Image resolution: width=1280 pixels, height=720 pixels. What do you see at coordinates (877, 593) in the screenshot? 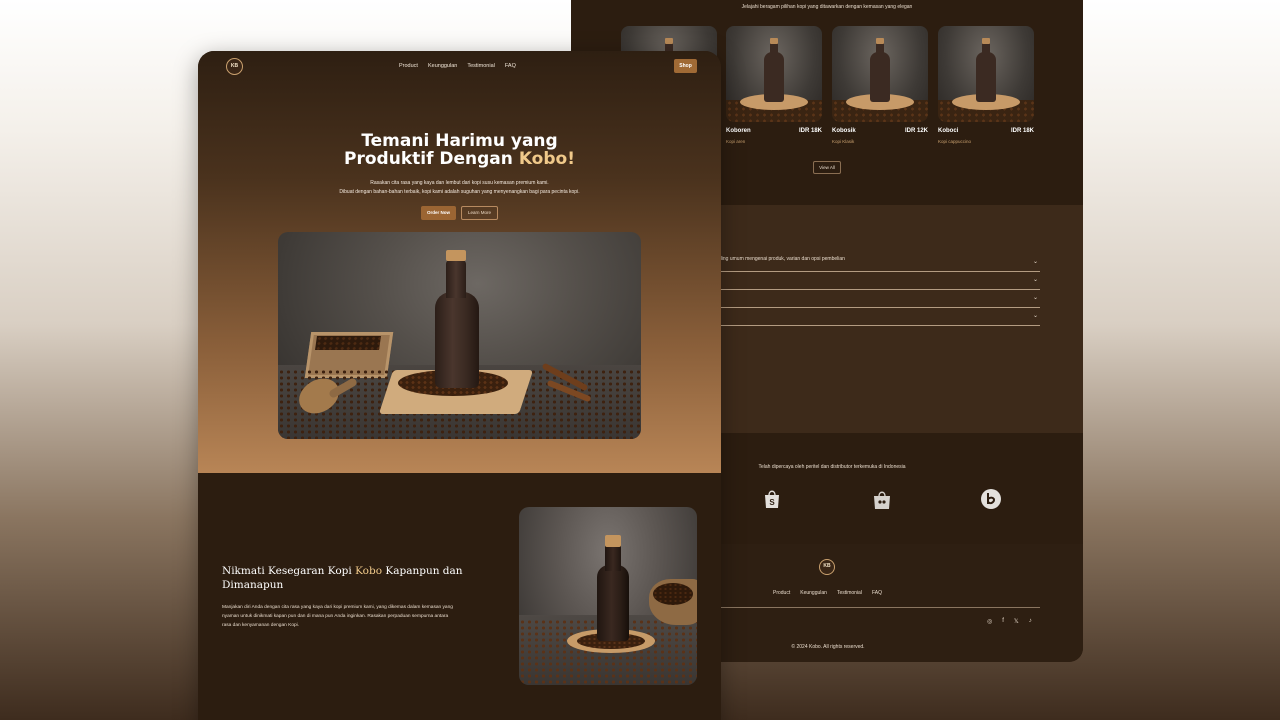
I see `footer-nav-faq: FAQ` at bounding box center [877, 593].